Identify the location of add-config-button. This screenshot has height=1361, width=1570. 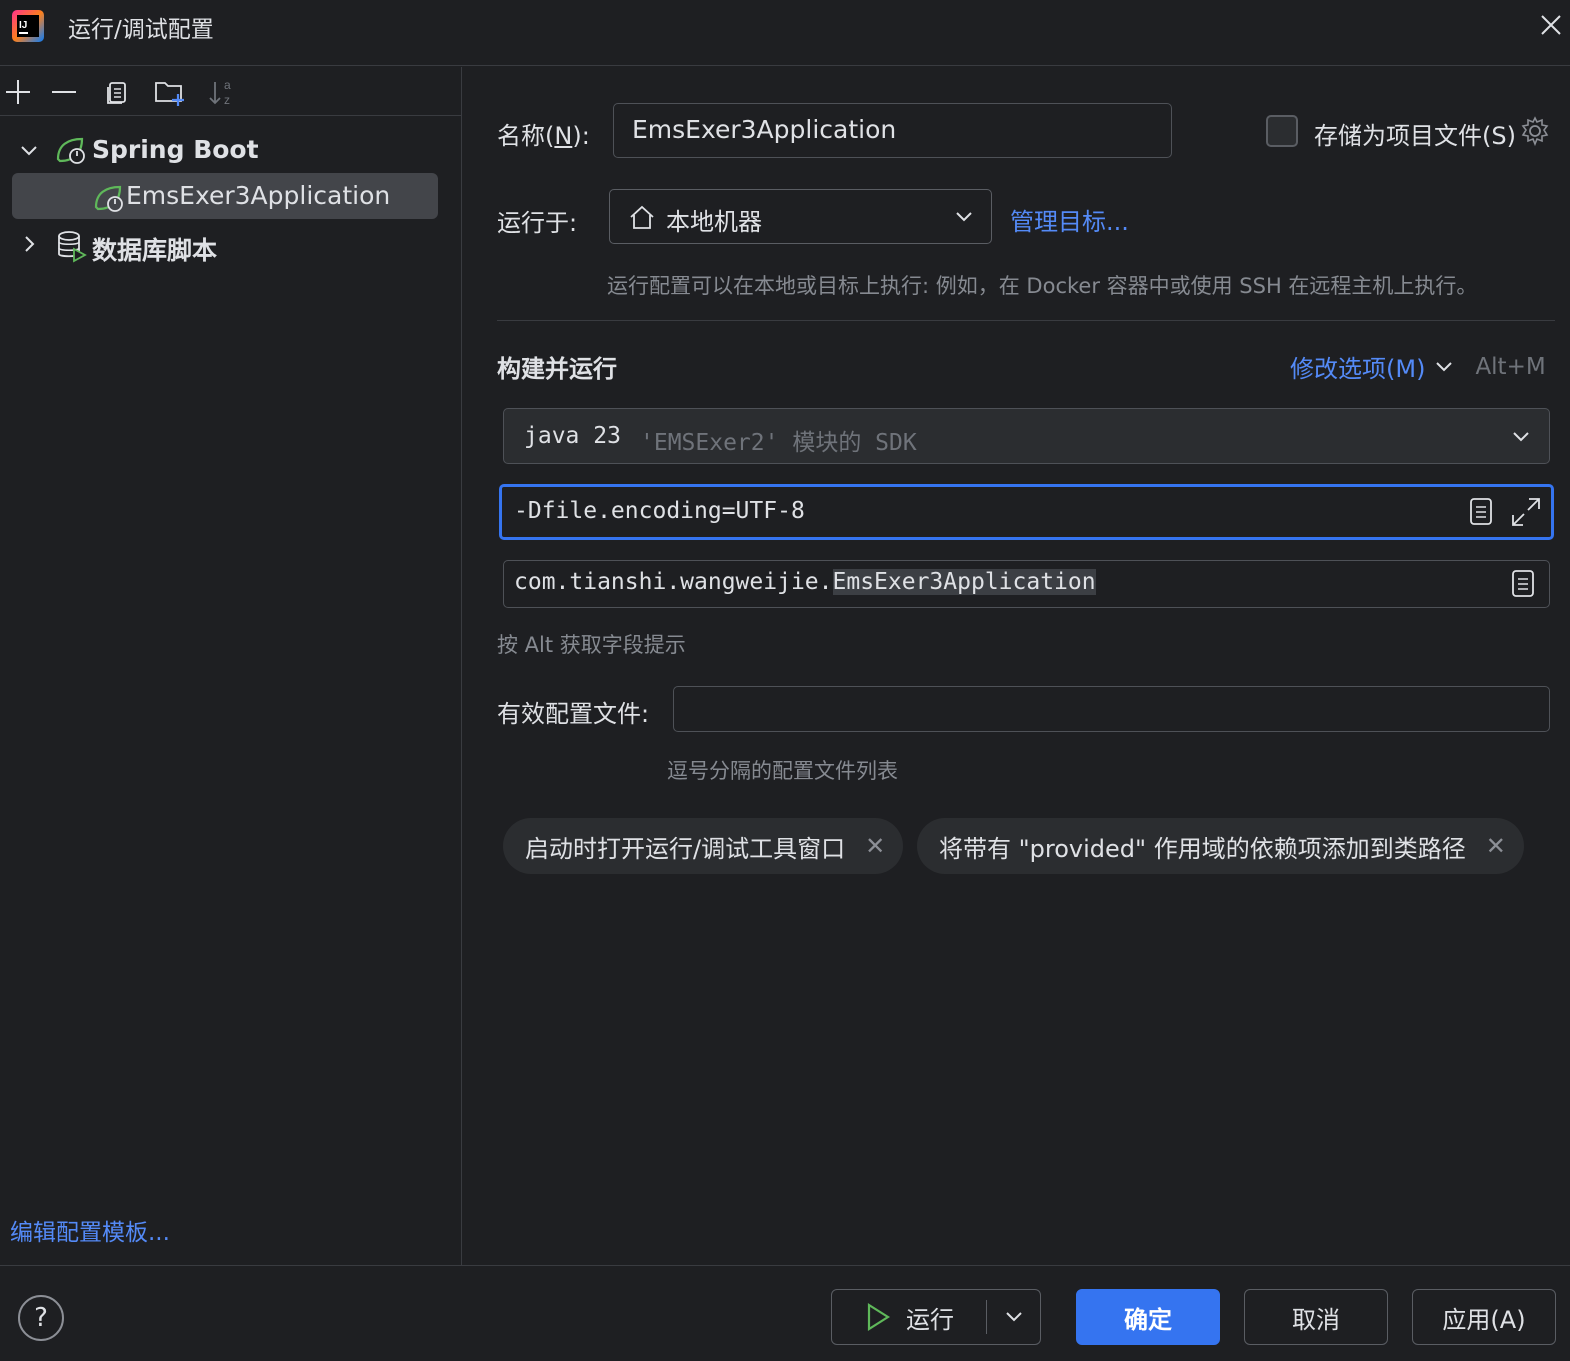
(18, 92).